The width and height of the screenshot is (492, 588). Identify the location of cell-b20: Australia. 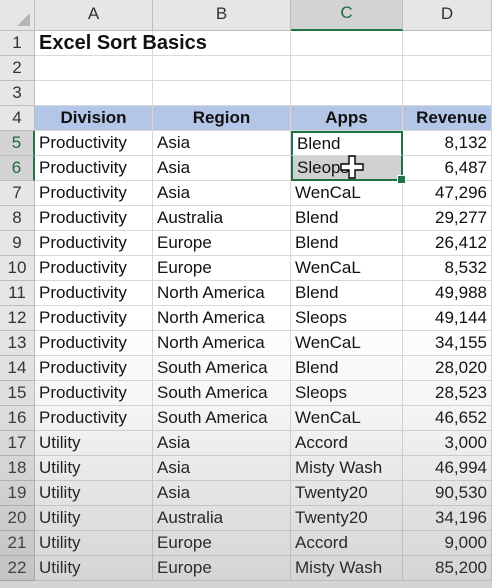
(222, 518).